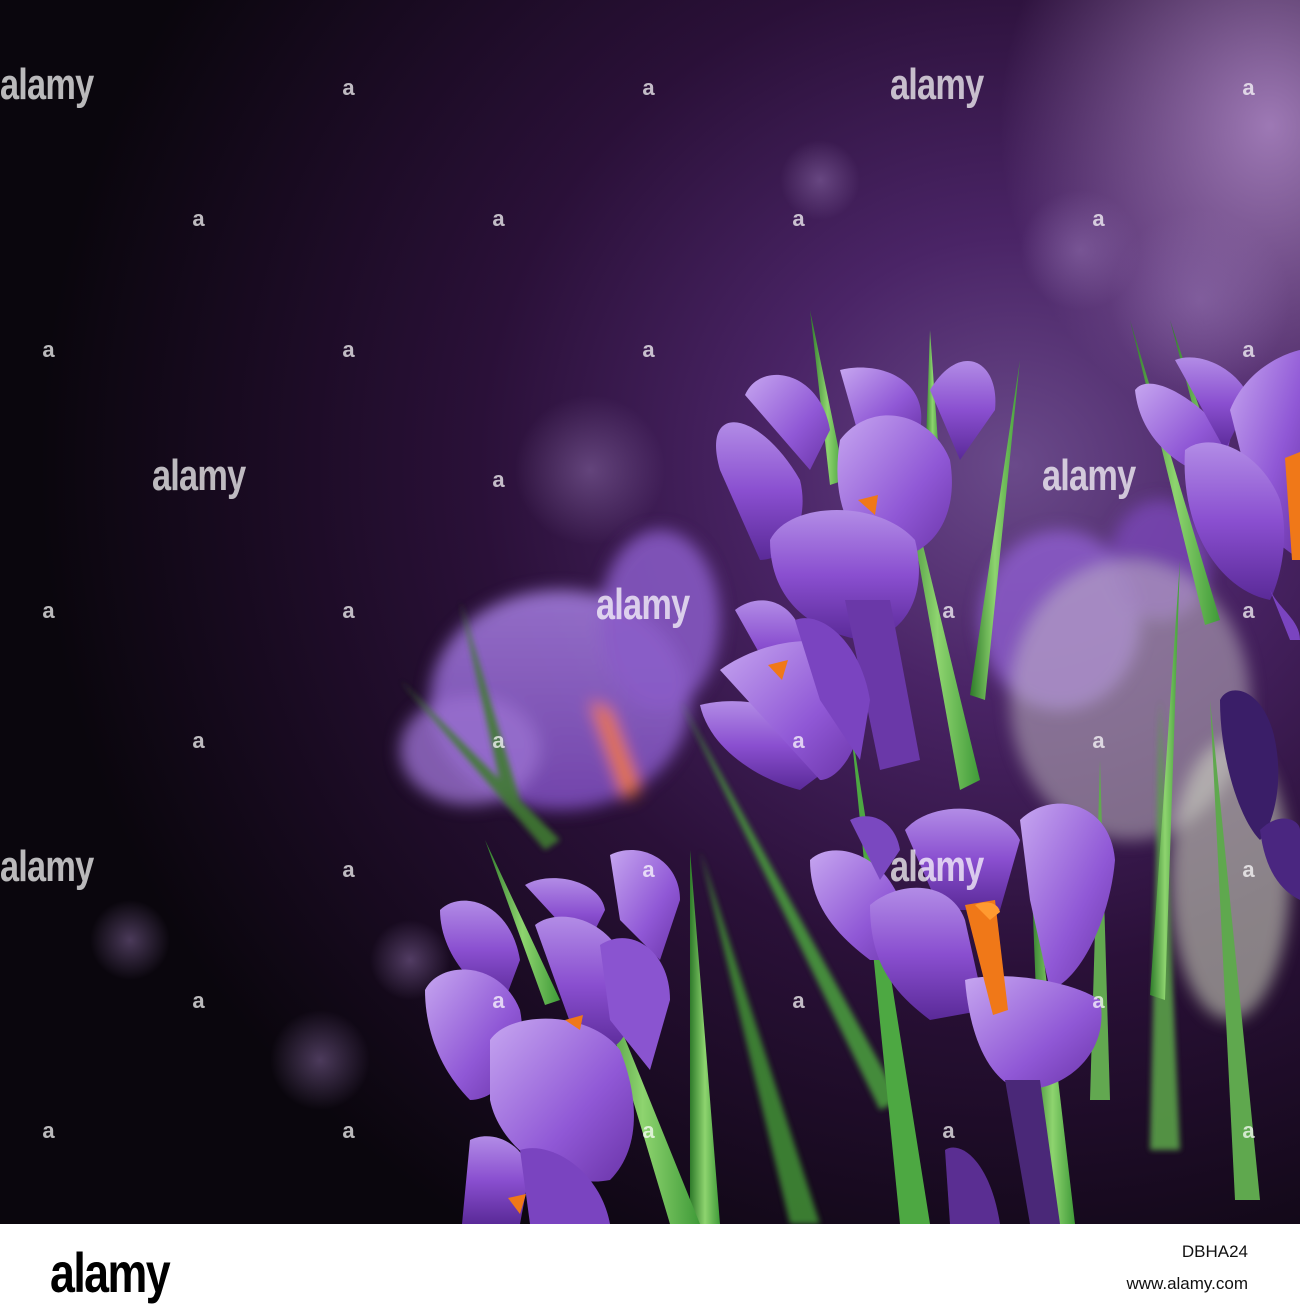 This screenshot has height=1314, width=1300. I want to click on site-url: www.alamy.com, so click(1187, 1283).